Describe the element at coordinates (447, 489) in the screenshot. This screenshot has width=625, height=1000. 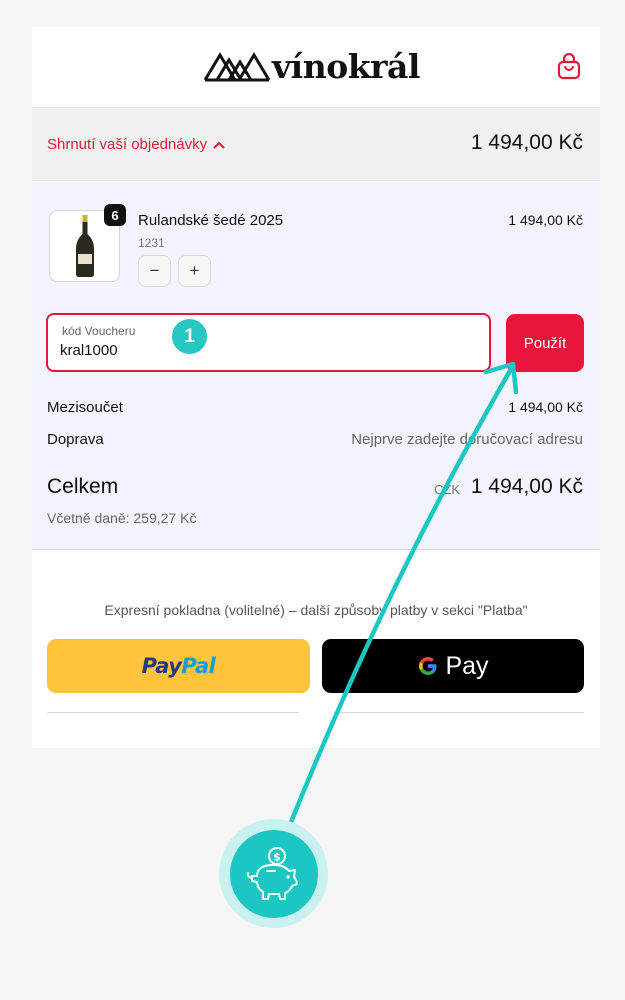
I see `currency-code: CZK` at that location.